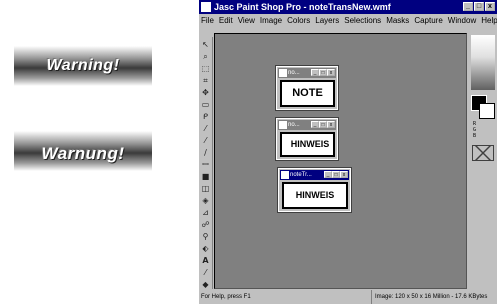 The image size is (497, 304). I want to click on color-palette-panel: R G B, so click(483, 161).